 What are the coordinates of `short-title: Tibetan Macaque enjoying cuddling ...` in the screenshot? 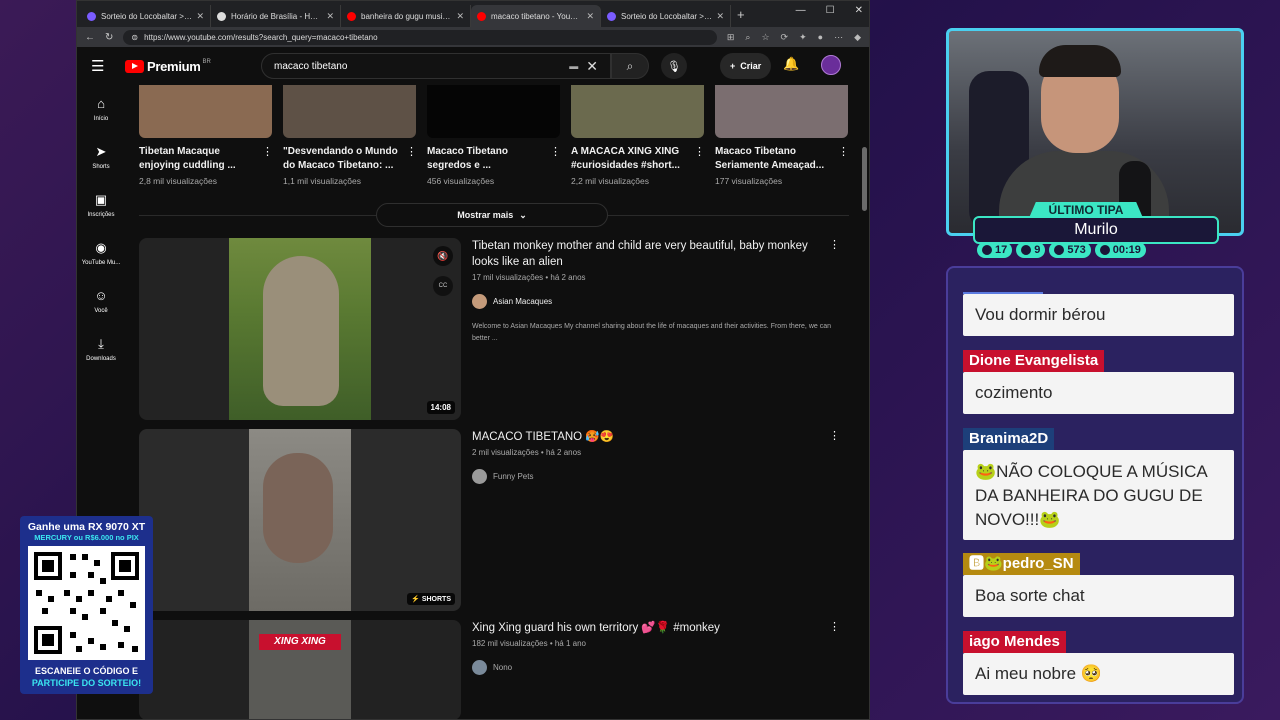 It's located at (200, 159).